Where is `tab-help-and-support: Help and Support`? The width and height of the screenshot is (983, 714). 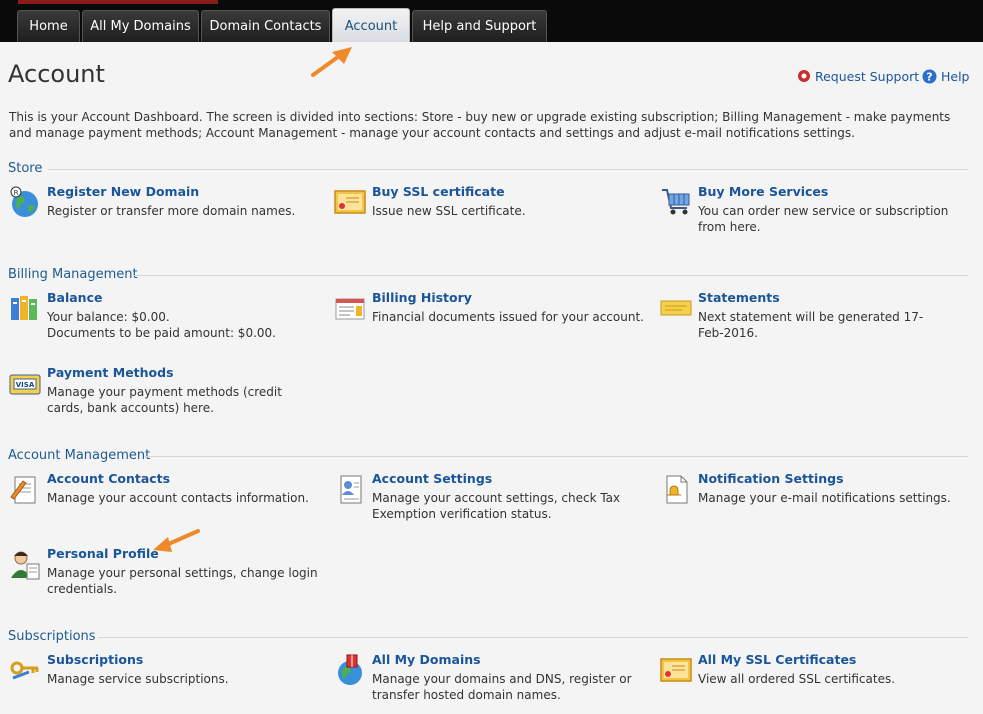 tab-help-and-support: Help and Support is located at coordinates (479, 26).